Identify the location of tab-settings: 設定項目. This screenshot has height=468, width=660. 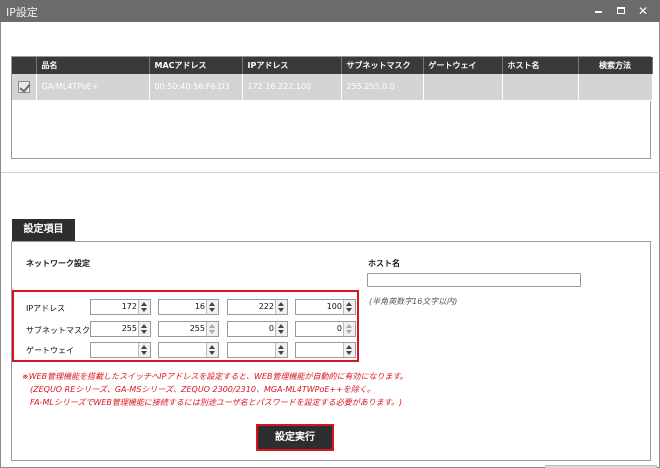
(43, 230).